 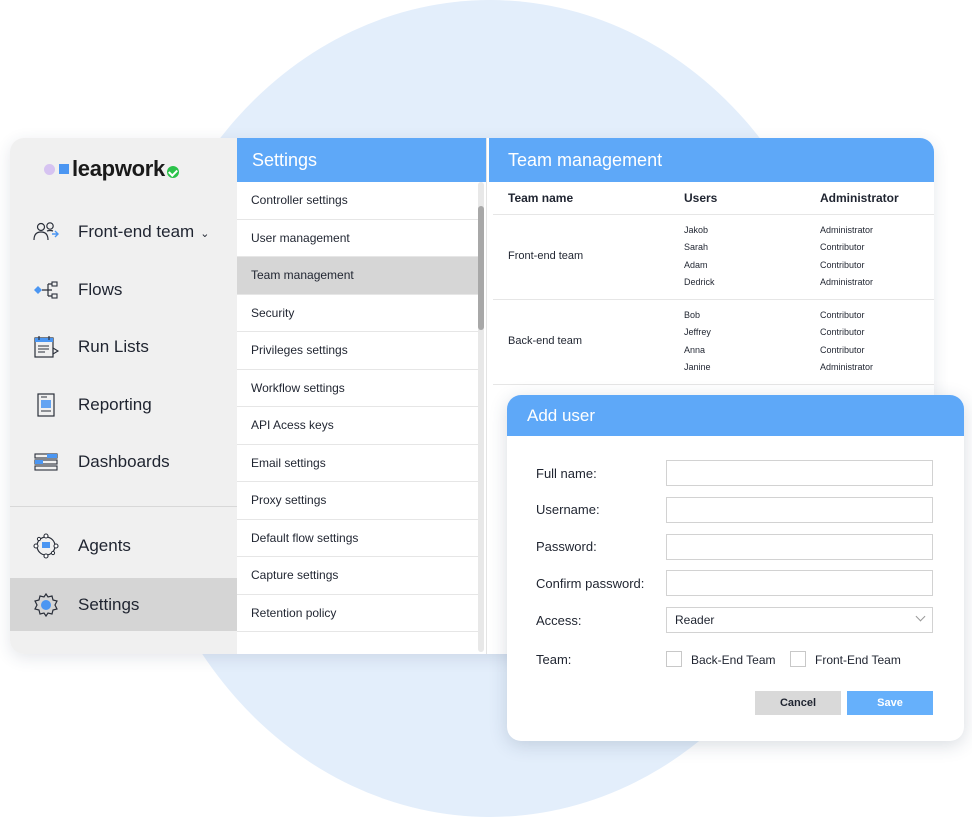 I want to click on sidebar-item-settings: Settings, so click(x=123, y=604).